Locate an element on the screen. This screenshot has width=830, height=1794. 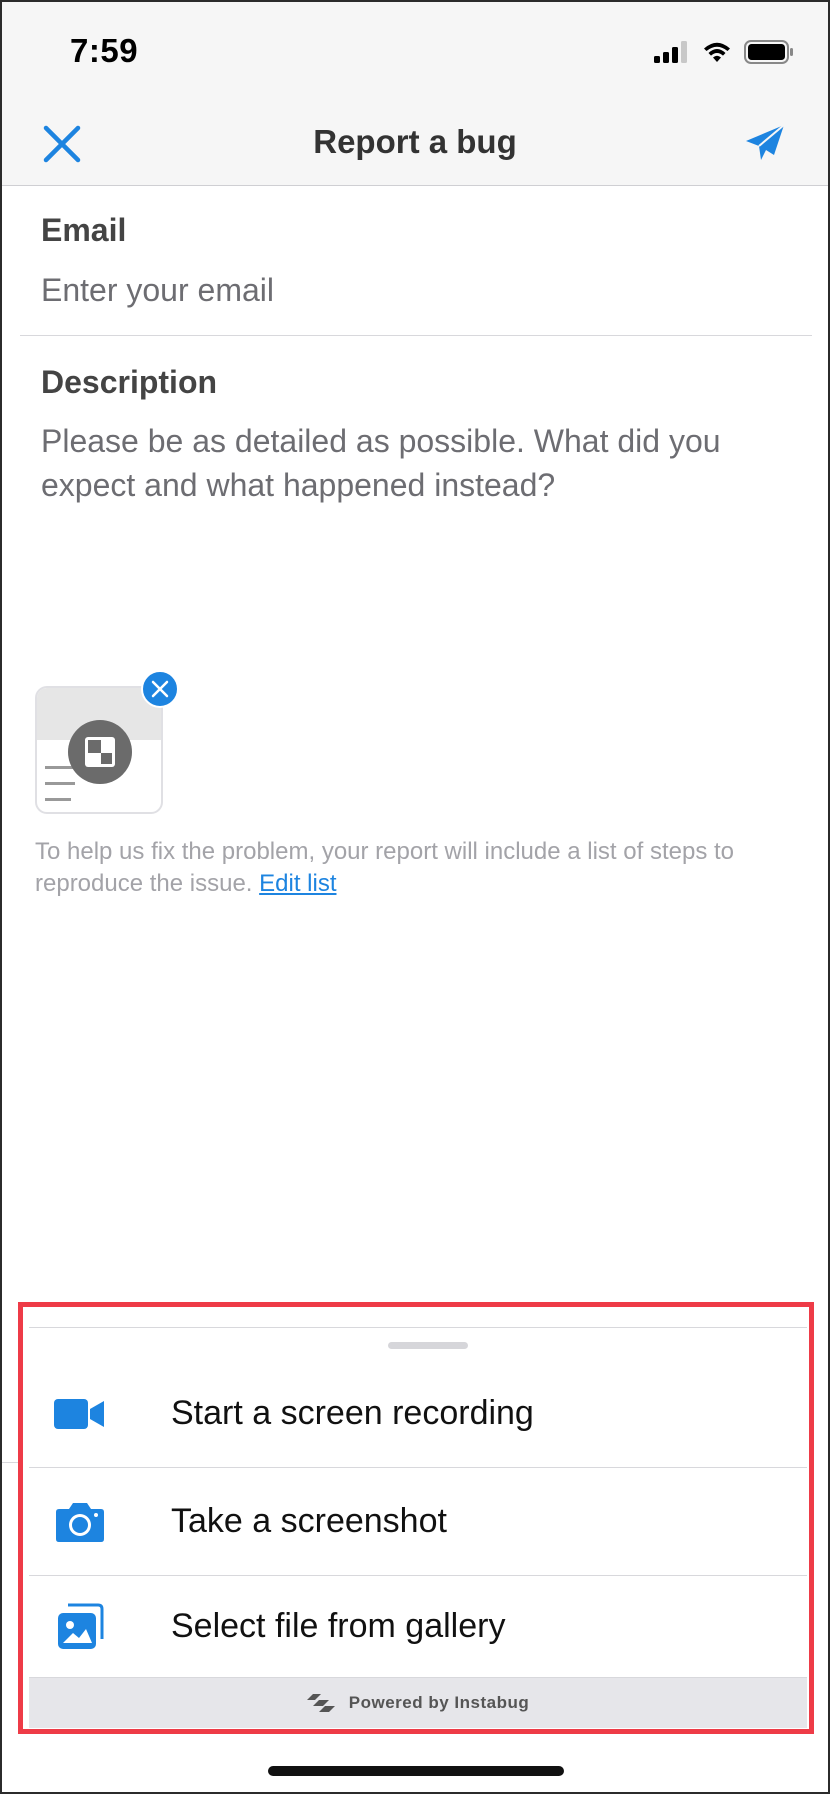
gallery-icon is located at coordinates (80, 1627).